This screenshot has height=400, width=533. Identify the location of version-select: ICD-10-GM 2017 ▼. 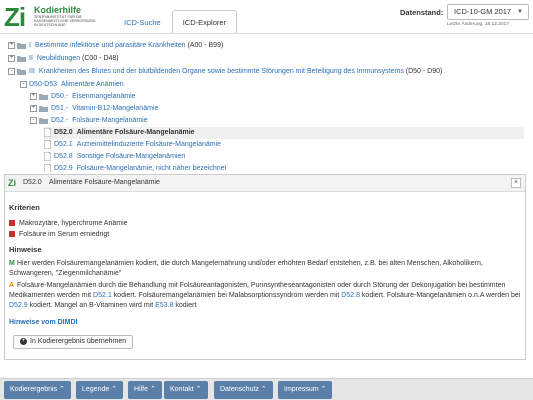
(488, 12).